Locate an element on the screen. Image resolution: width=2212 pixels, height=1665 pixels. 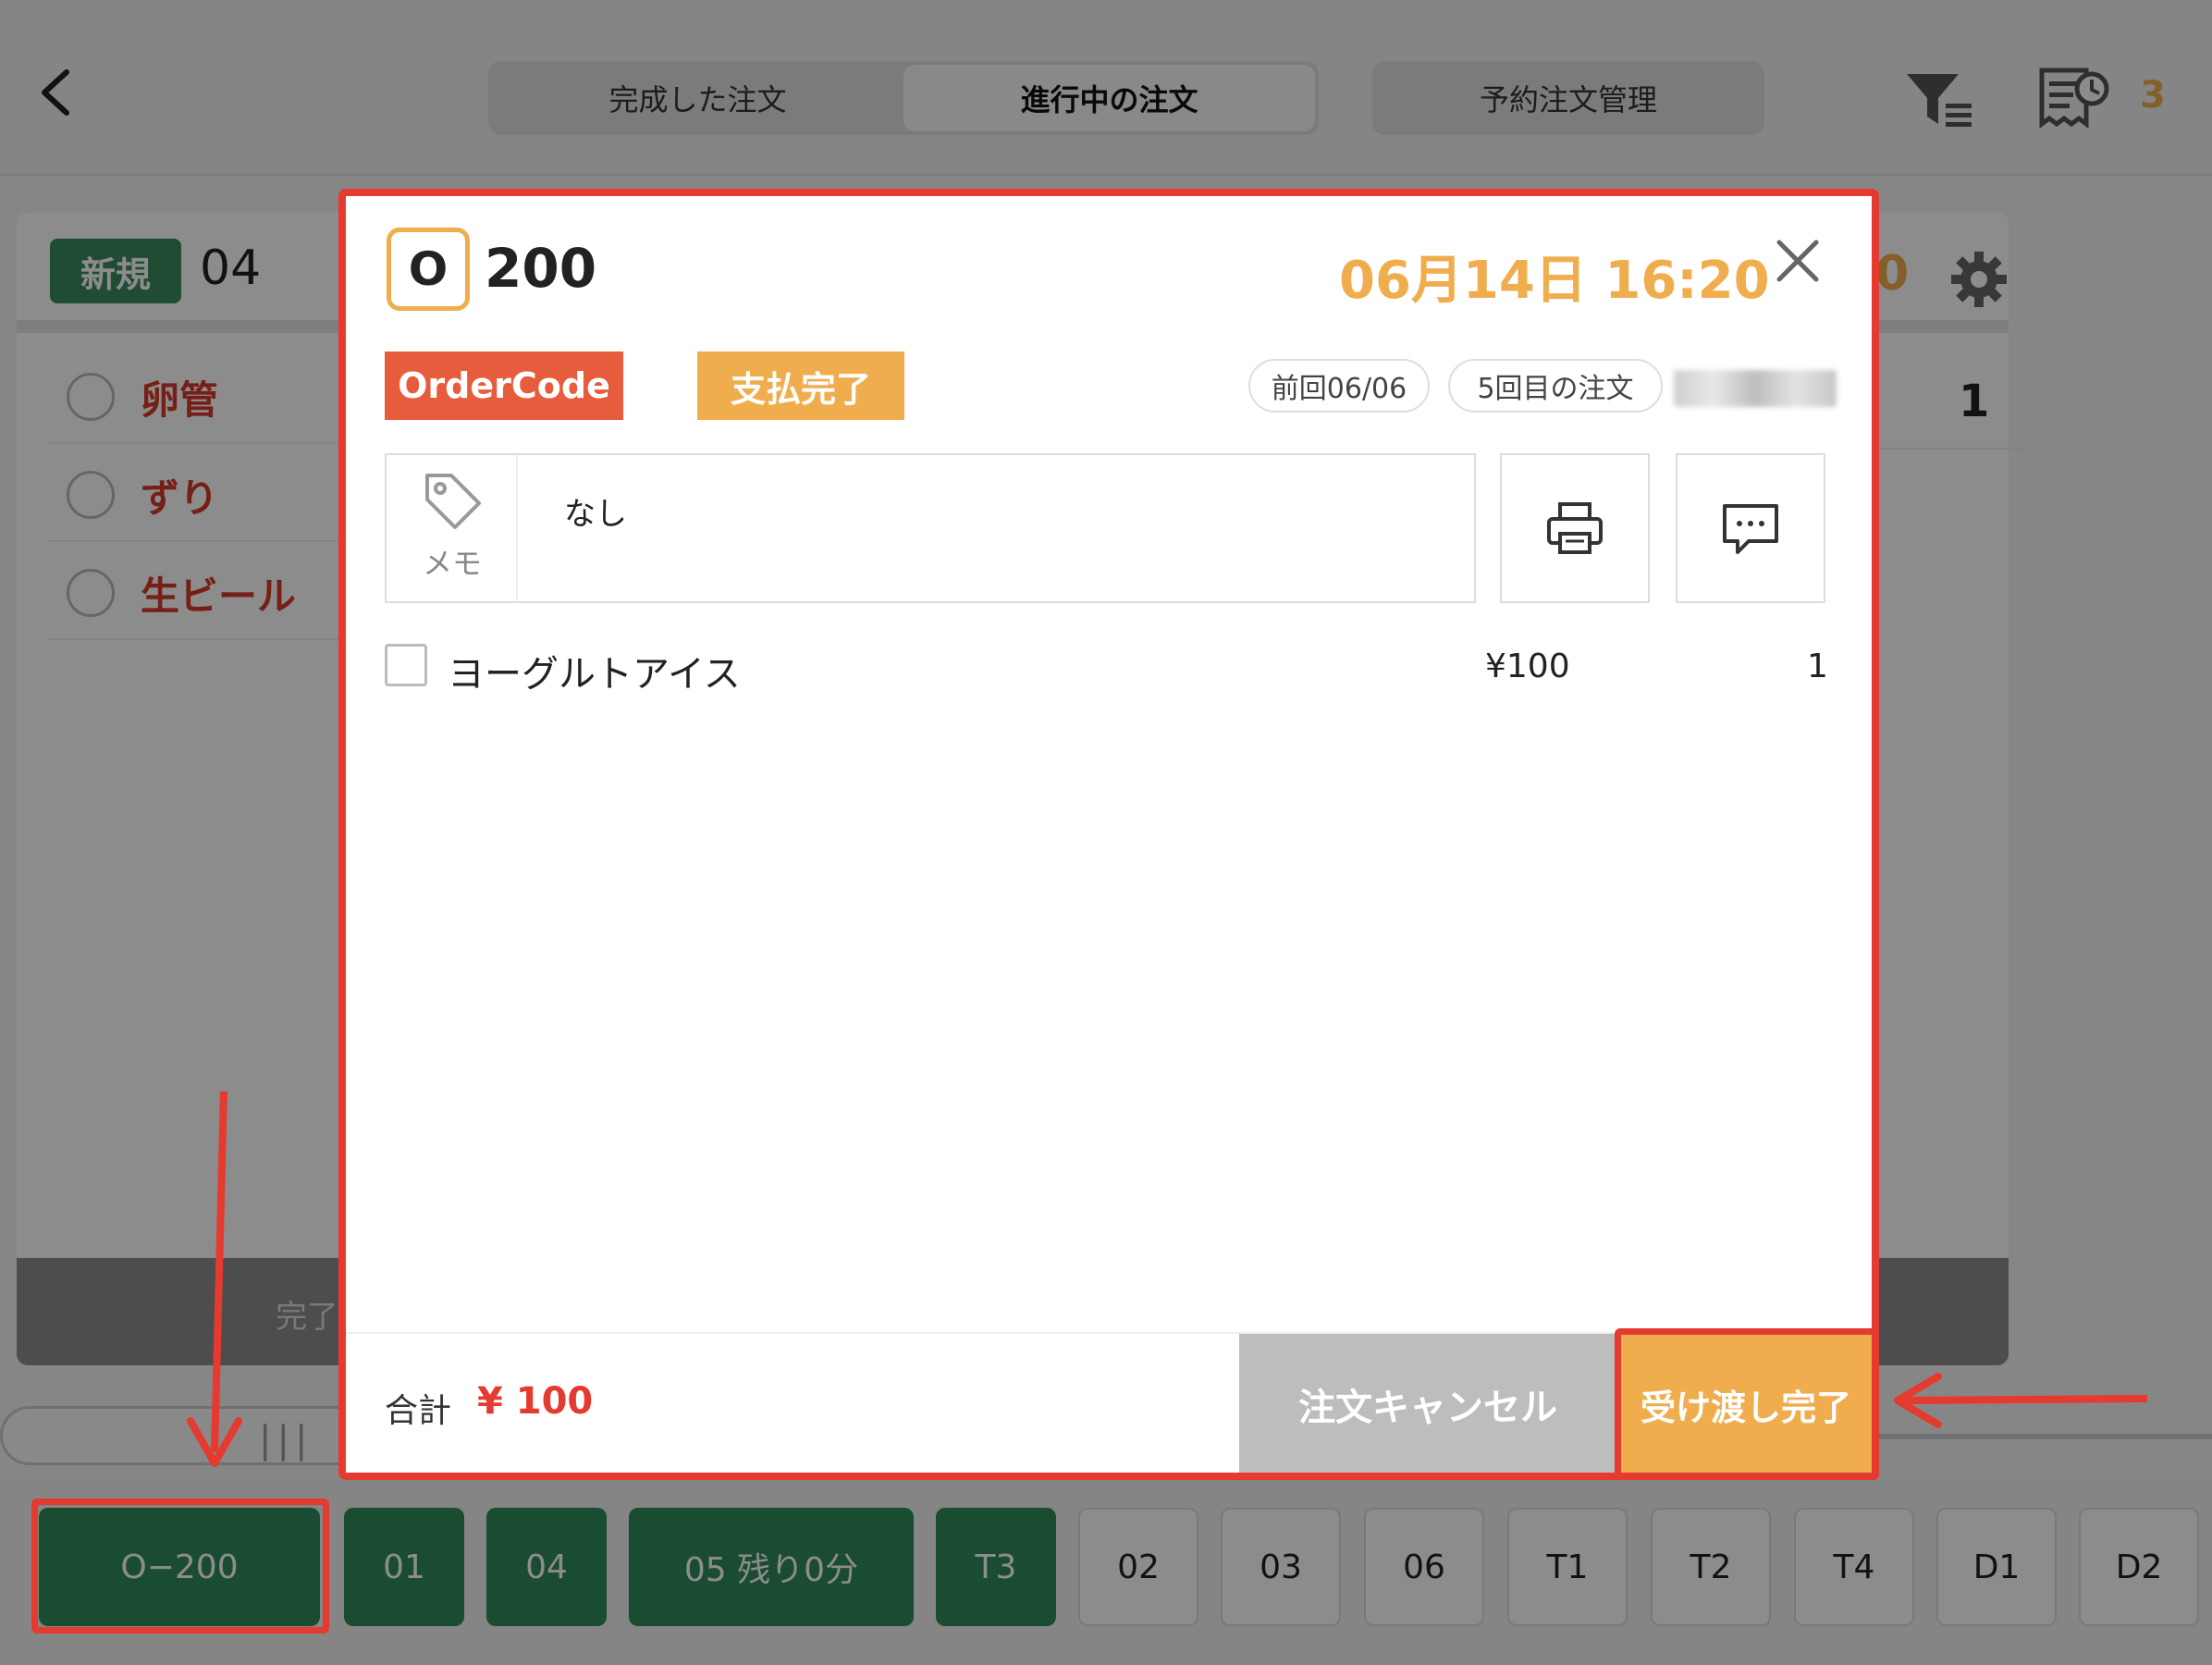
printer-icon is located at coordinates (1575, 528).